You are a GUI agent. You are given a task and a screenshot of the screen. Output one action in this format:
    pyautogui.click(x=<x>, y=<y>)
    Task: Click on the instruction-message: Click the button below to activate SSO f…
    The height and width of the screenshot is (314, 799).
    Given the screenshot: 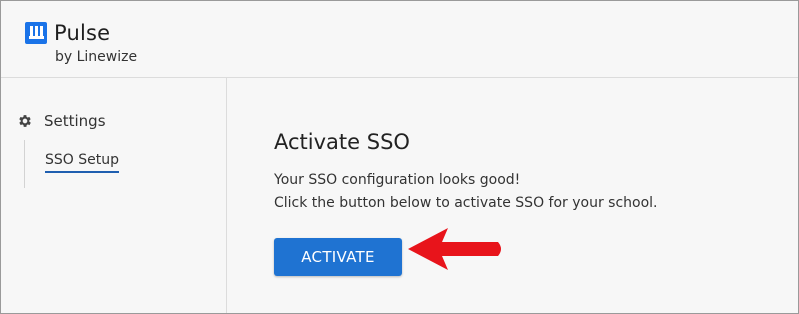 What is the action you would take?
    pyautogui.click(x=466, y=203)
    